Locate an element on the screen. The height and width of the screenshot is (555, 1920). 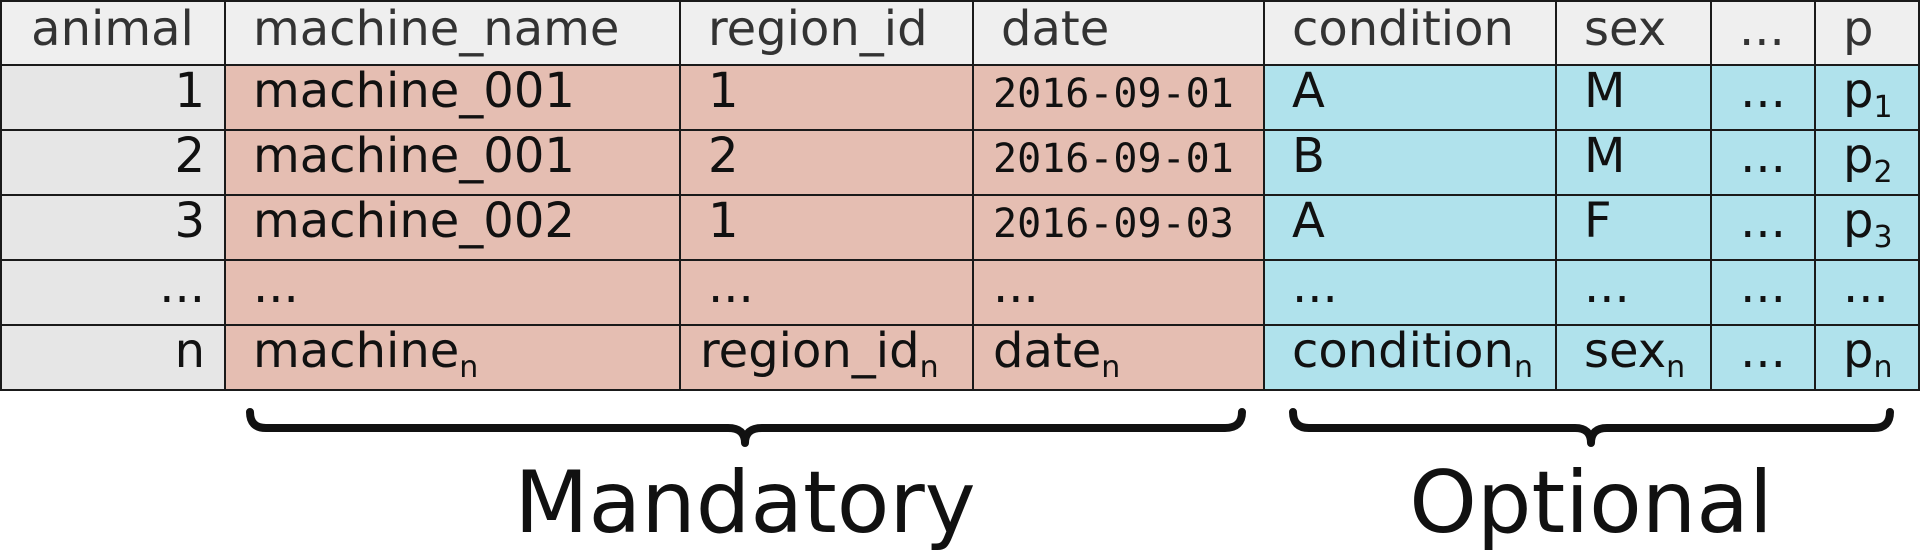
header-region-id: region_id is located at coordinates (818, 29).